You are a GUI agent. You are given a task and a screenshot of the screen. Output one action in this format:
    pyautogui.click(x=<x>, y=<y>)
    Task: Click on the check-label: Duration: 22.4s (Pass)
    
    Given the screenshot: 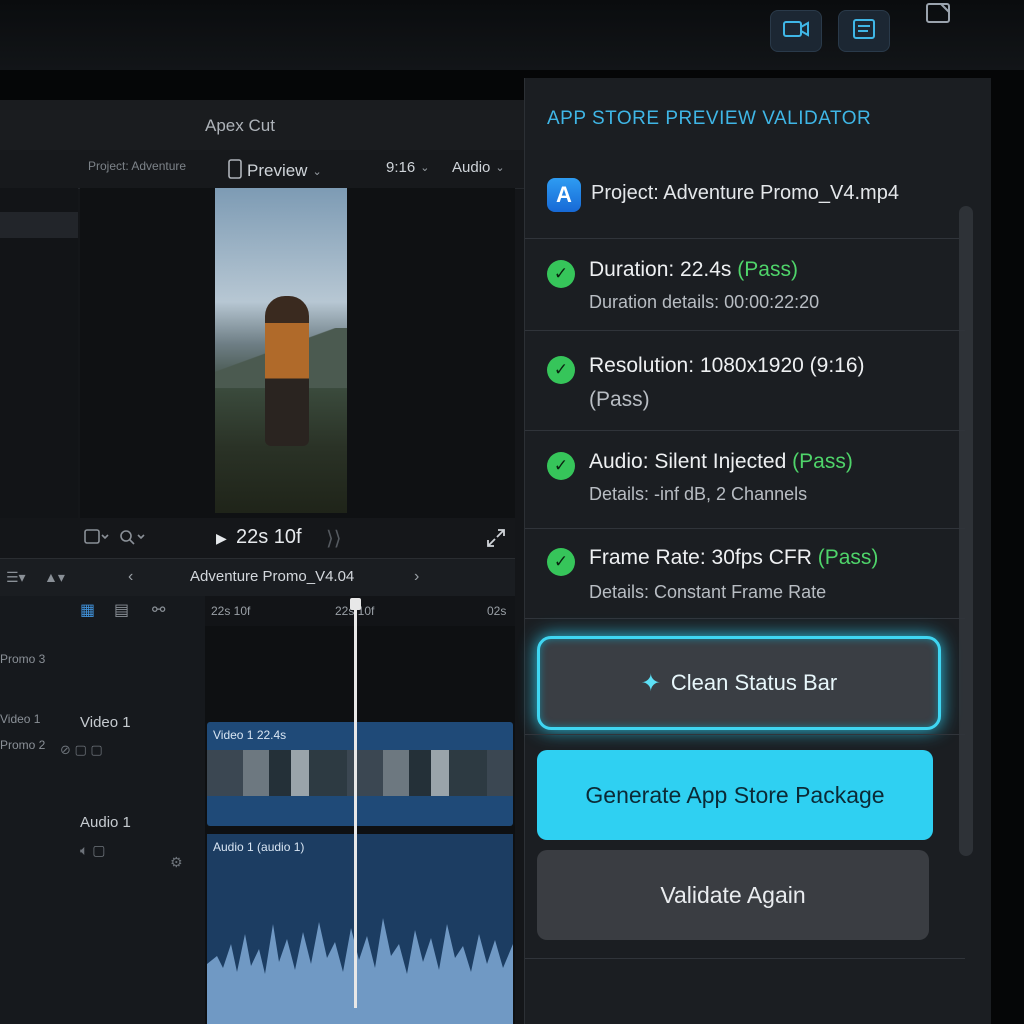 What is the action you would take?
    pyautogui.click(x=693, y=269)
    